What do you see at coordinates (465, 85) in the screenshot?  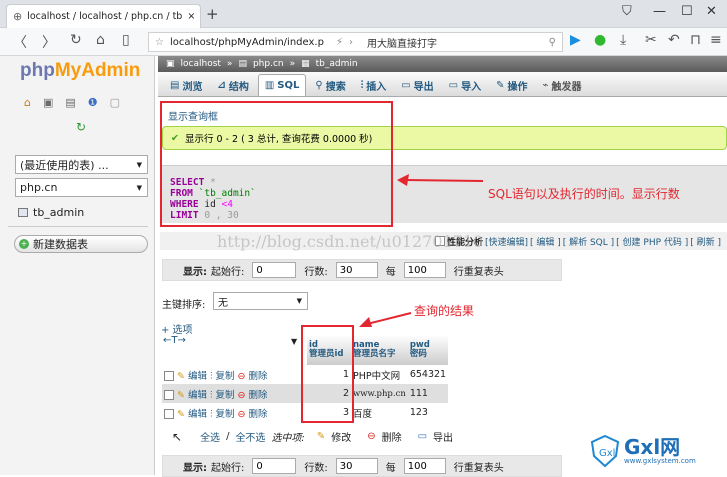 I see `tab-import: ▭ 导入` at bounding box center [465, 85].